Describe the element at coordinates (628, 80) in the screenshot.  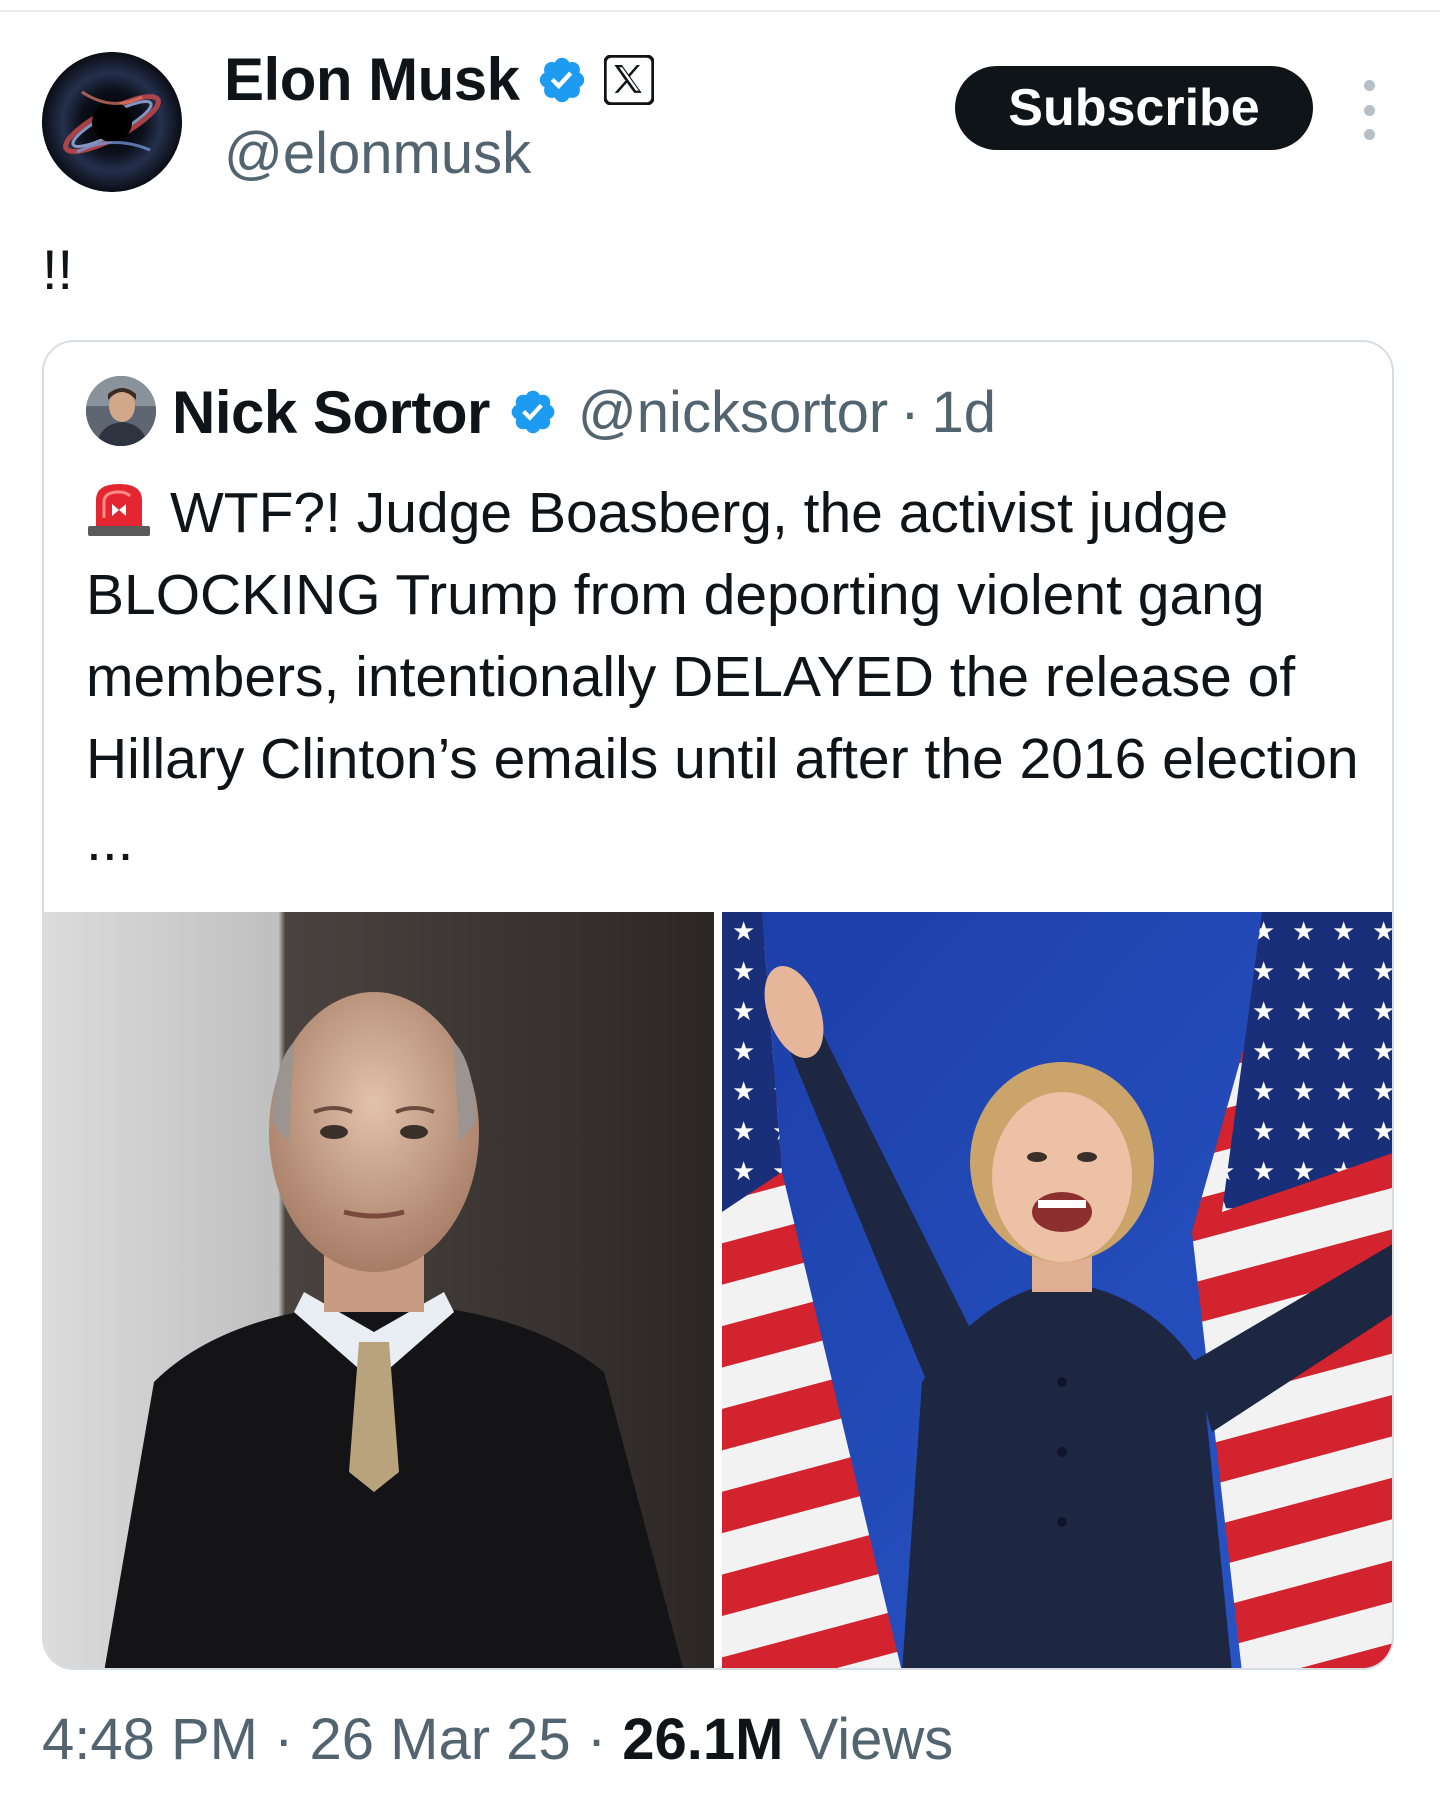
I see `x-logo-icon` at that location.